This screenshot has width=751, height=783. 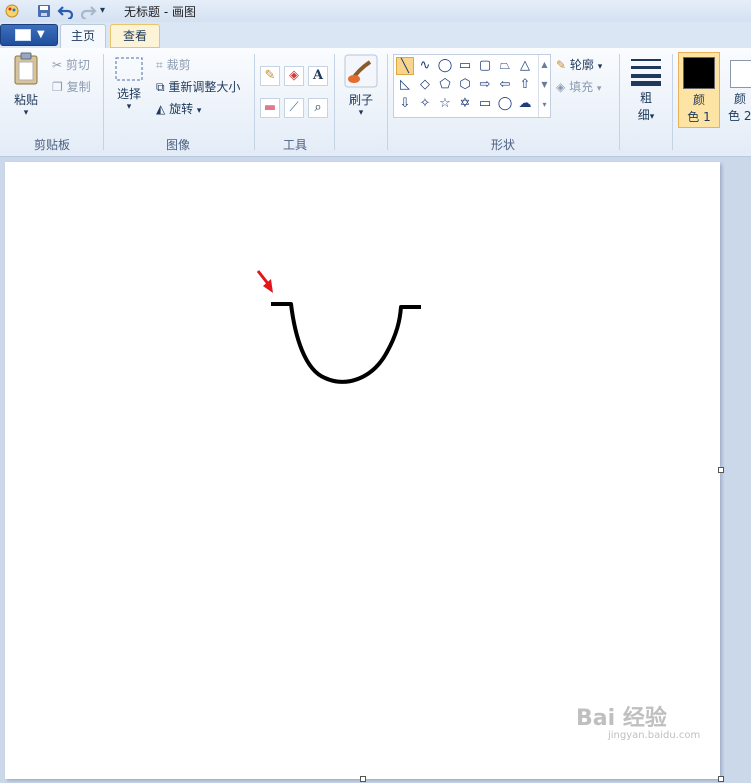 What do you see at coordinates (360, 100) in the screenshot?
I see `brushes-label: 刷子` at bounding box center [360, 100].